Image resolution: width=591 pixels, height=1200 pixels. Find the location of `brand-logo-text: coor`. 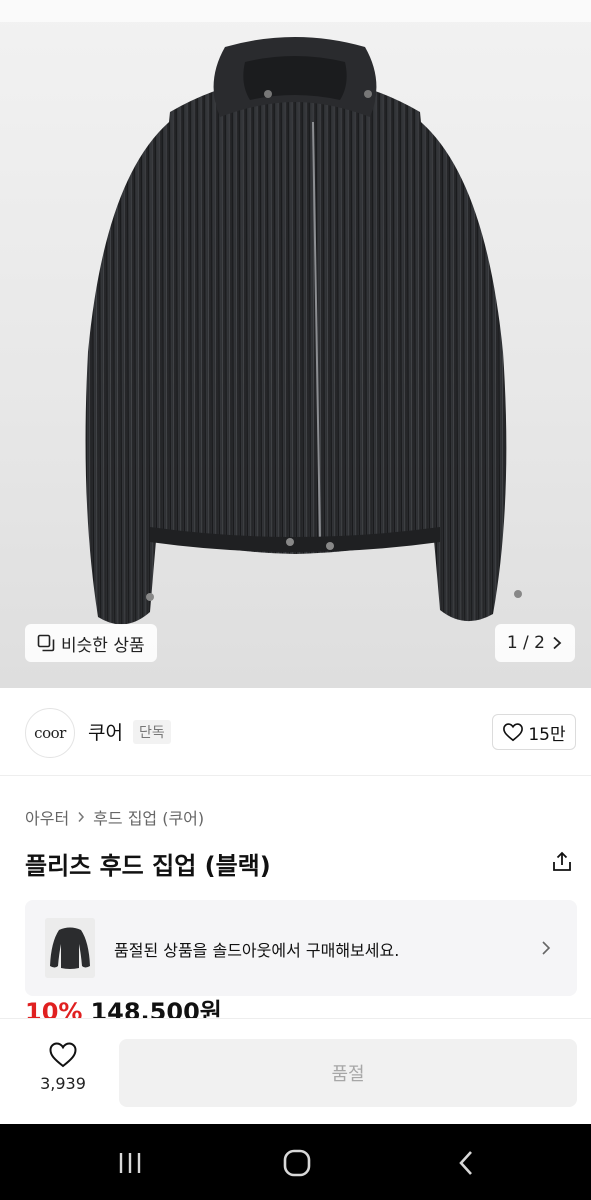

brand-logo-text: coor is located at coordinates (50, 733).